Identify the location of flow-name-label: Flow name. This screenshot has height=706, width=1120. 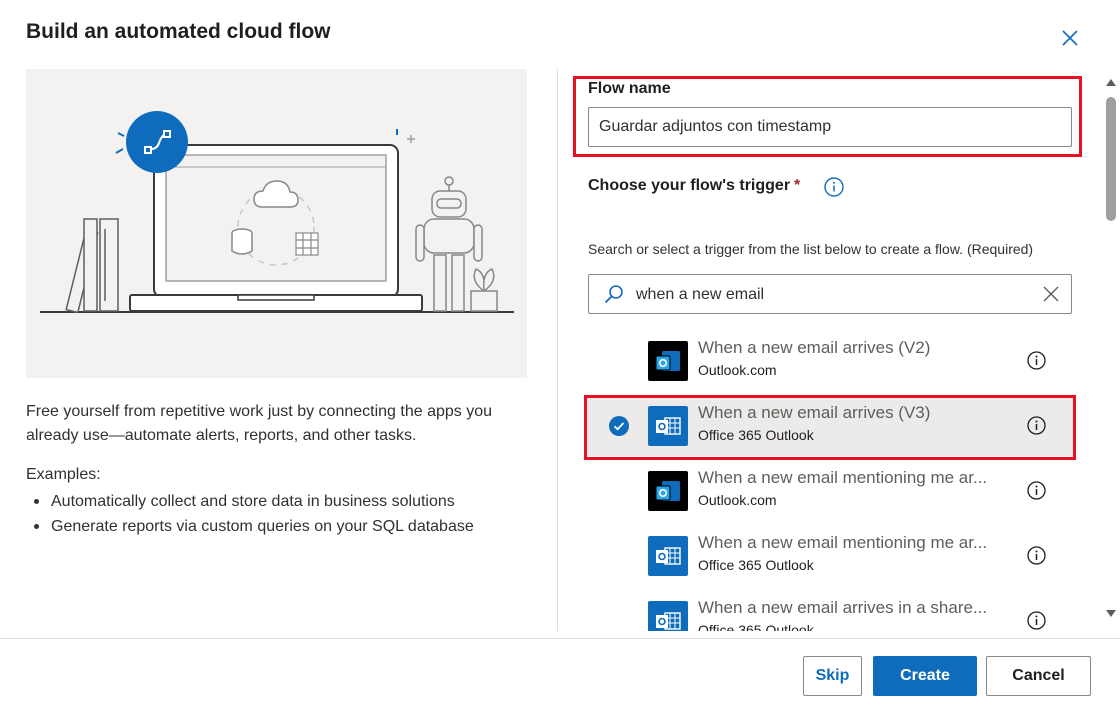
(629, 88).